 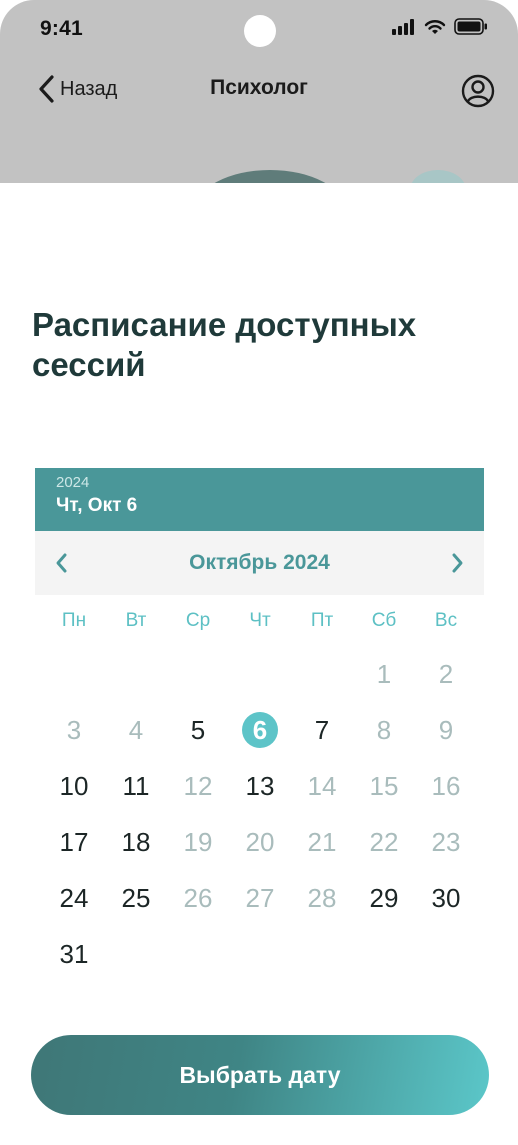 I want to click on day-number: 16, so click(x=446, y=785).